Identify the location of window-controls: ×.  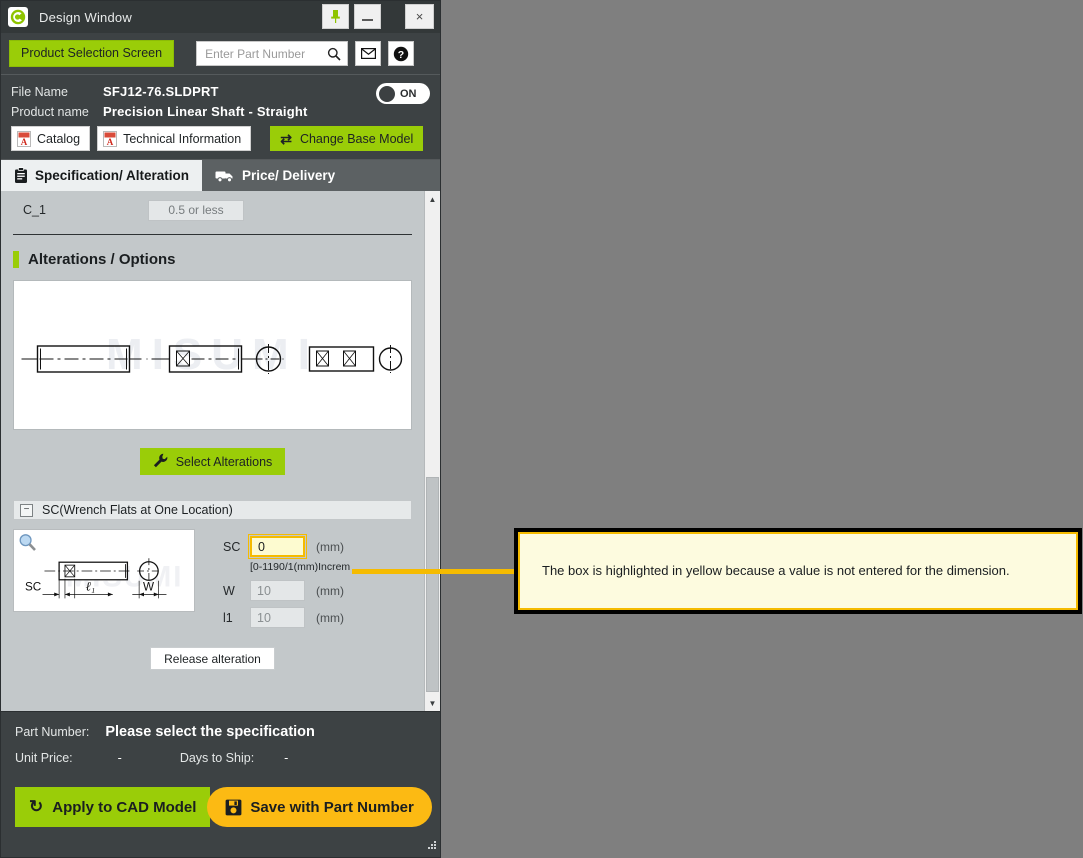
(375, 16).